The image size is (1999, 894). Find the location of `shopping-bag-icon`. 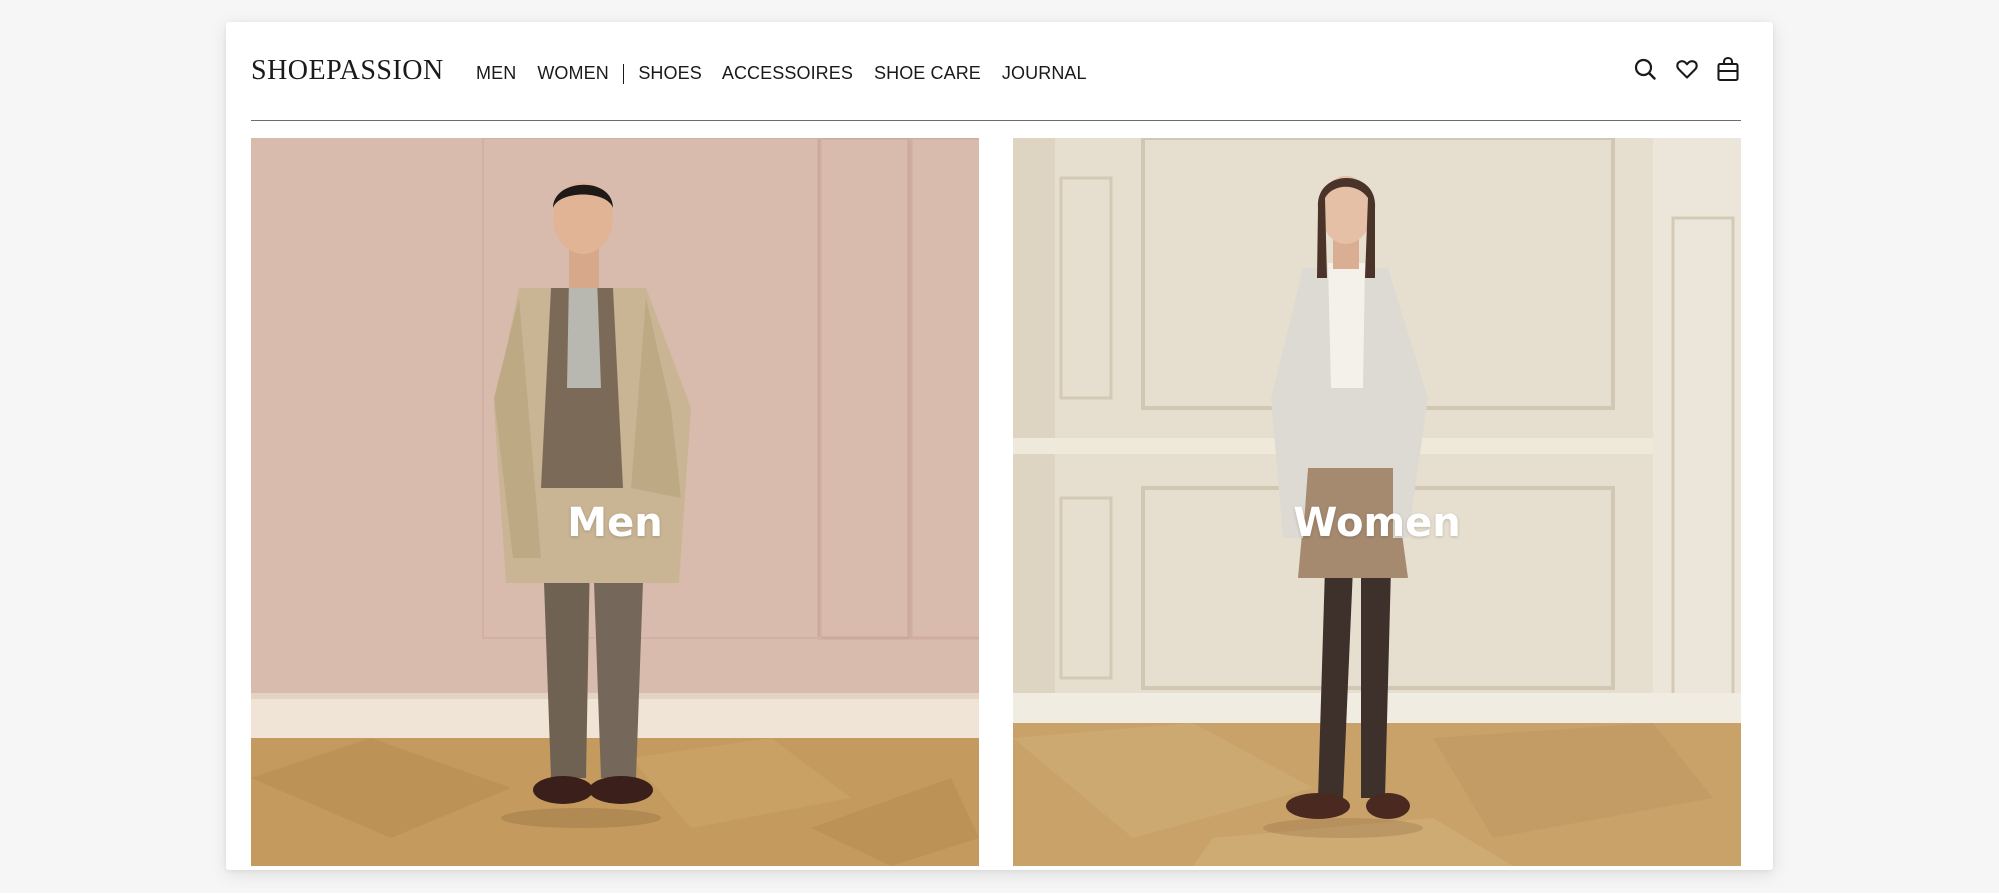

shopping-bag-icon is located at coordinates (1728, 69).